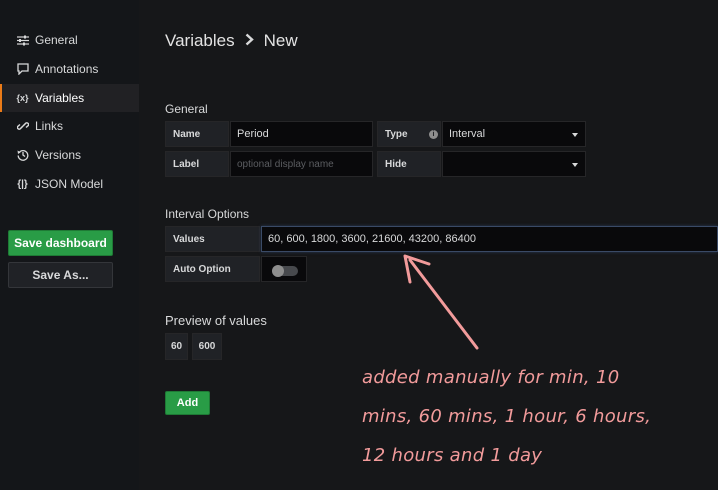 Image resolution: width=718 pixels, height=490 pixels. Describe the element at coordinates (60, 98) in the screenshot. I see `sidebar-item-label: Variables` at that location.